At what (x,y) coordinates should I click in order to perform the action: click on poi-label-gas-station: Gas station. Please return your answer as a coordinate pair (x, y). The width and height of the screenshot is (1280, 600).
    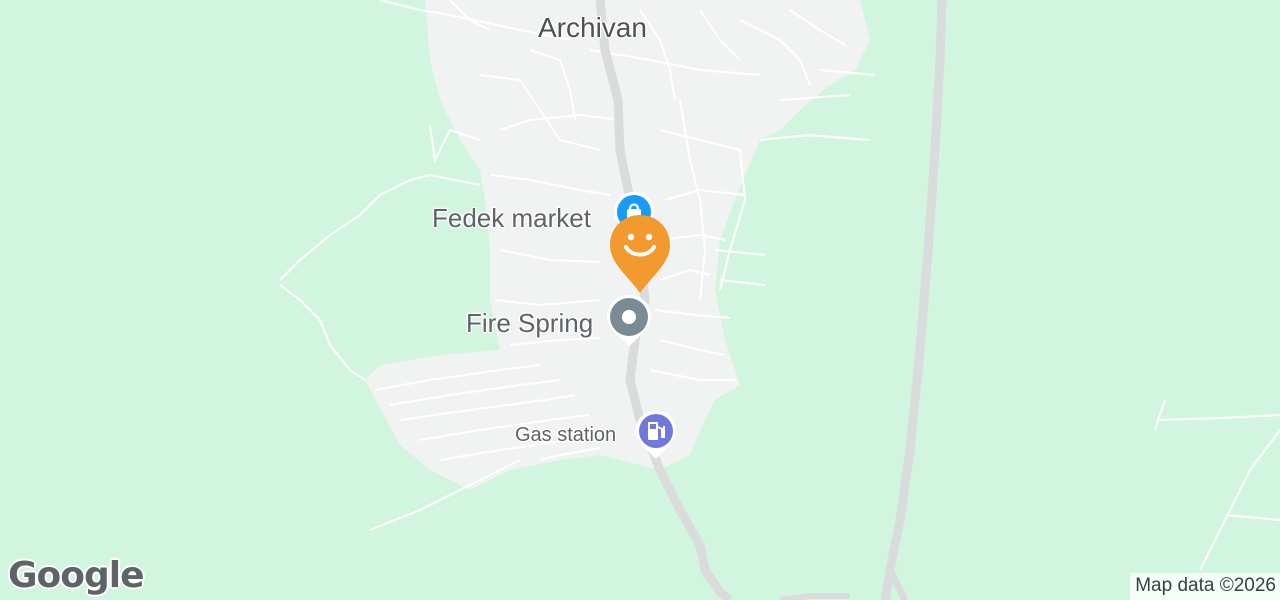
    Looking at the image, I should click on (565, 435).